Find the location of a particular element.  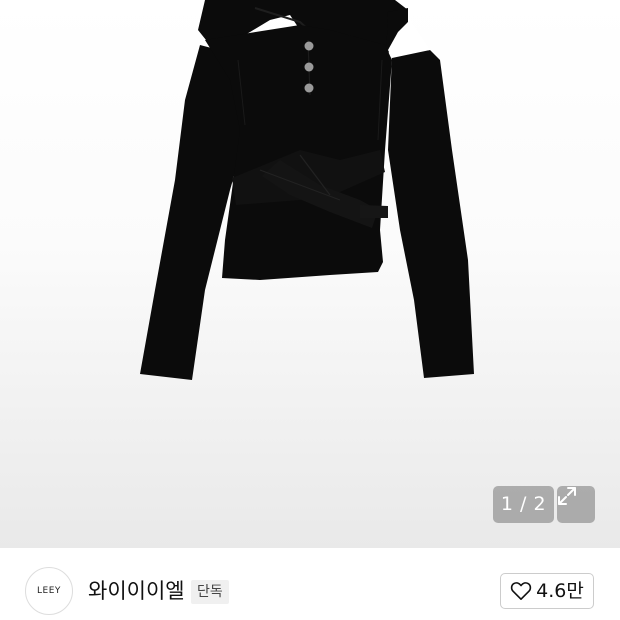

like-button: 4.6만 is located at coordinates (547, 591).